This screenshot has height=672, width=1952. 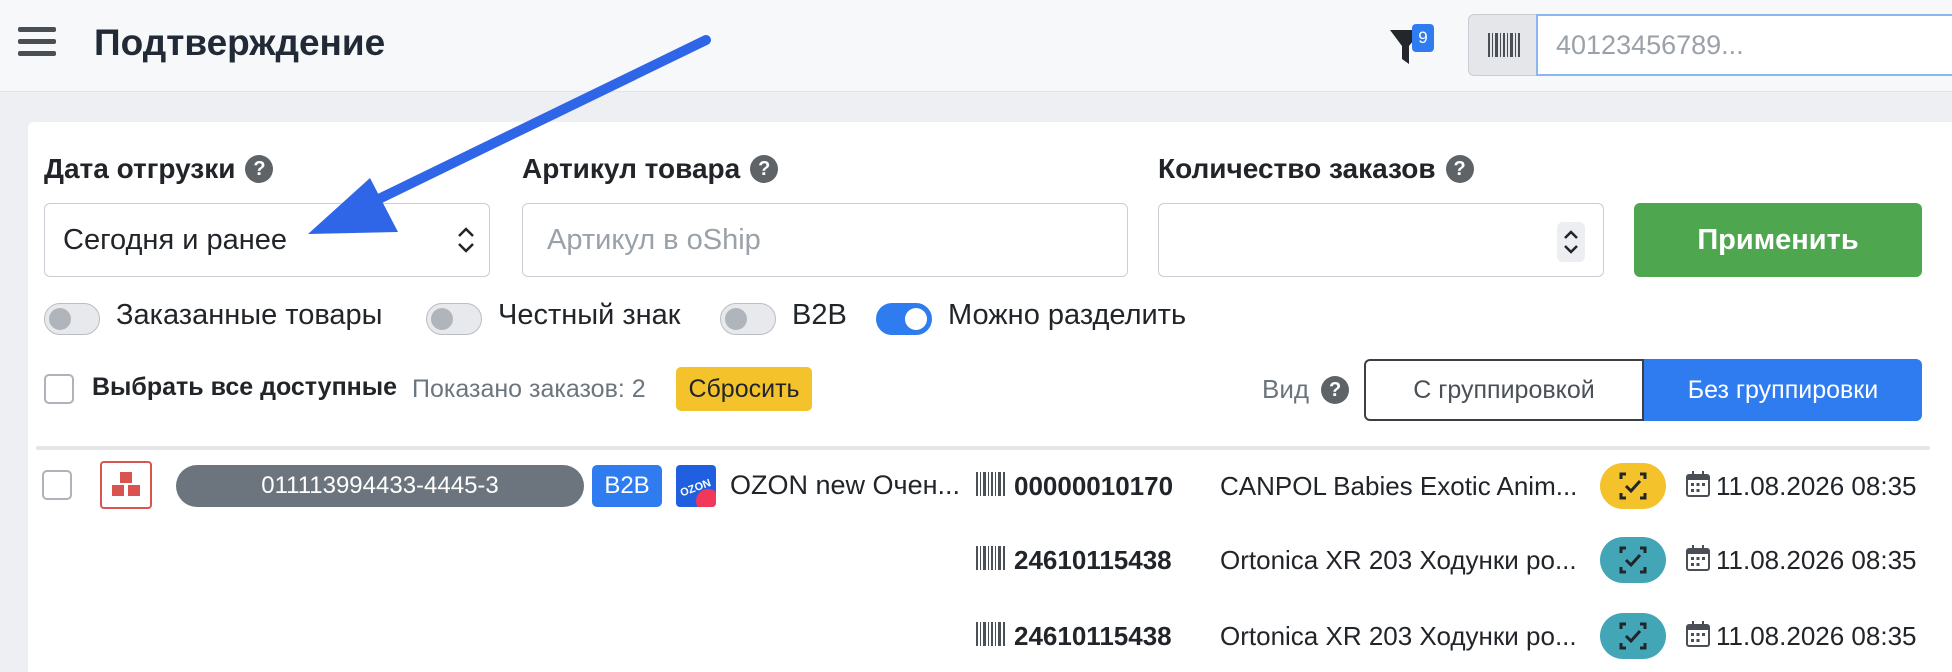 I want to click on order-number-pill: 011113994433-4445-3, so click(x=380, y=486).